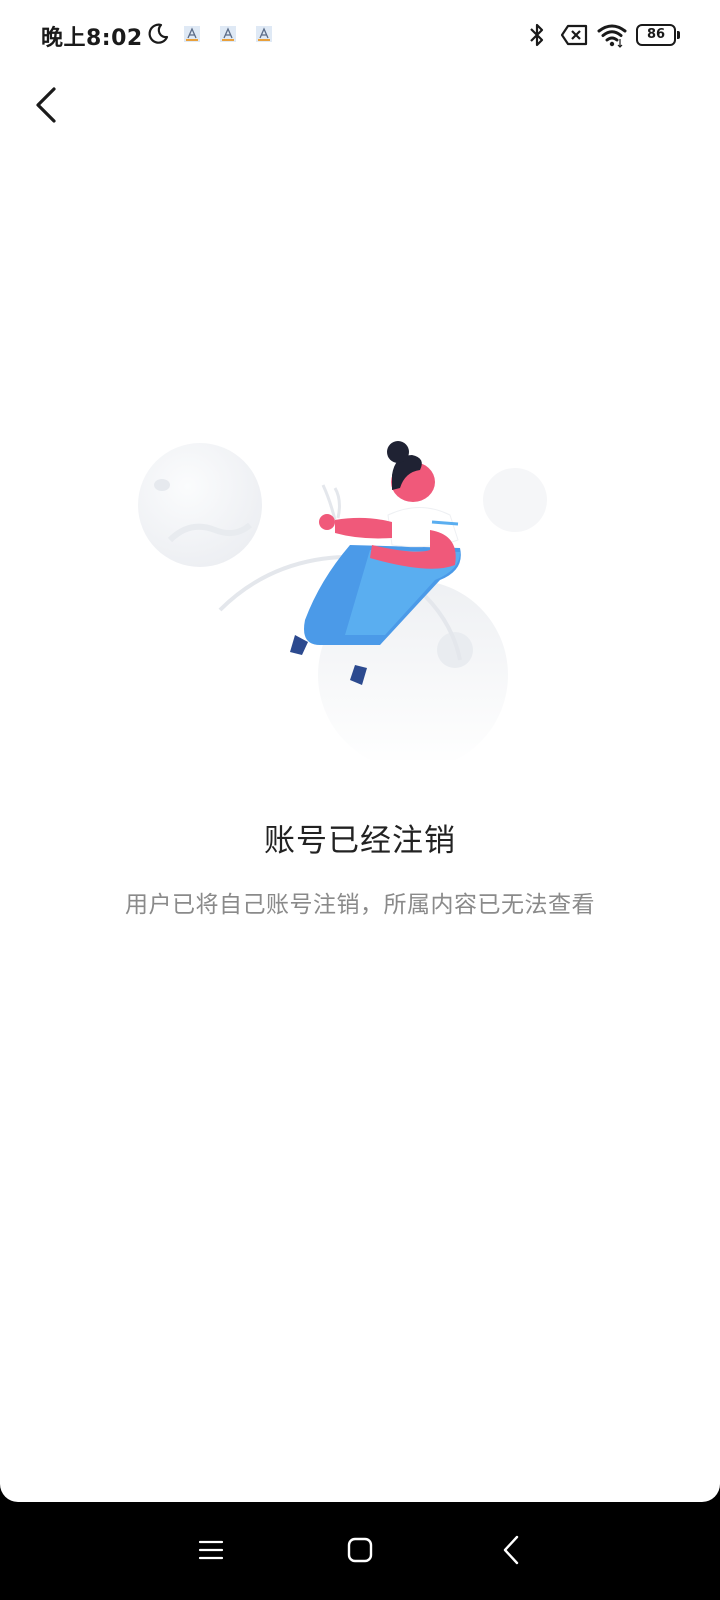  What do you see at coordinates (360, 35) in the screenshot?
I see `status-bar: 晚上8:02 86` at bounding box center [360, 35].